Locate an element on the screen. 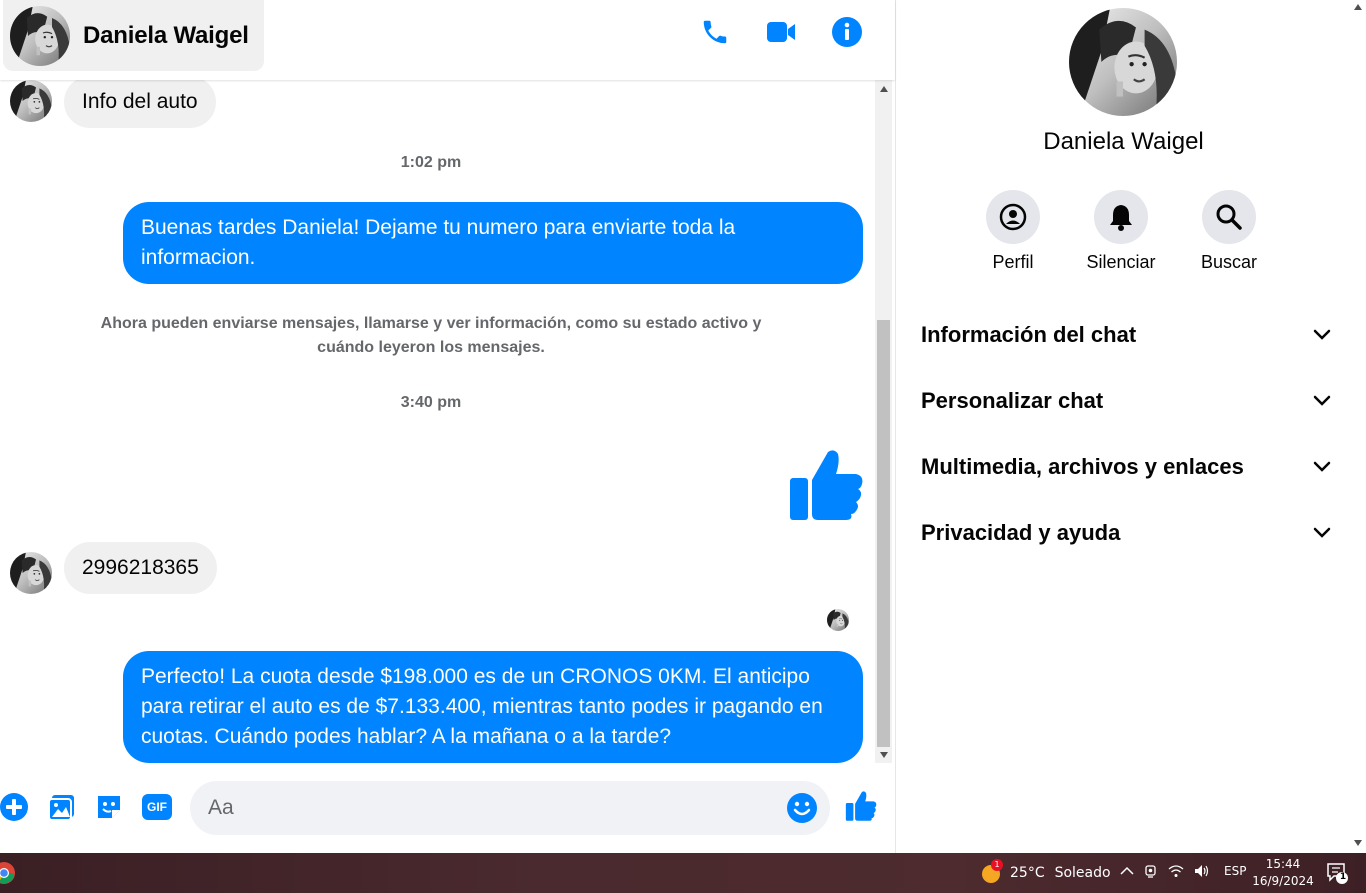 The image size is (1366, 893). clock-time: 15:44 is located at coordinates (1283, 864).